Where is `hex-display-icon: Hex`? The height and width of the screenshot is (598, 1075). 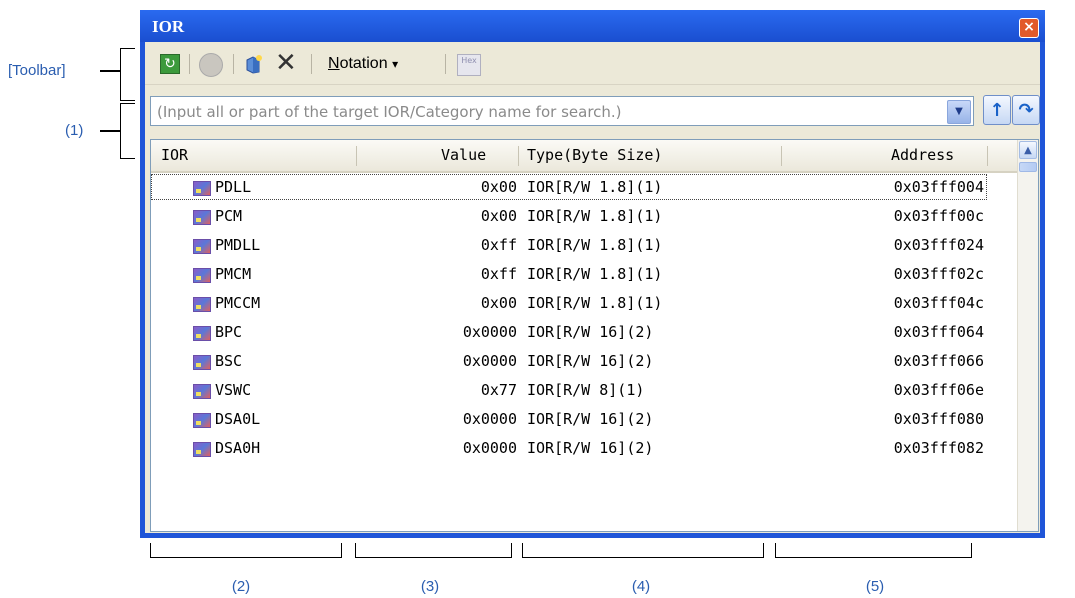
hex-display-icon: Hex is located at coordinates (469, 65).